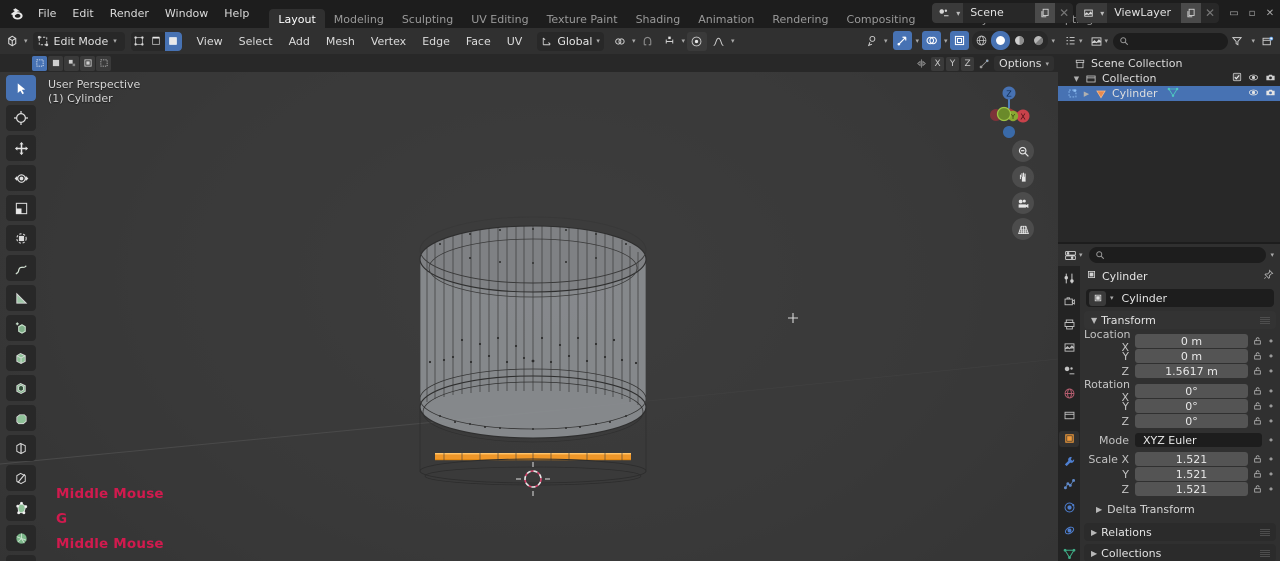 This screenshot has width=1280, height=561. I want to click on viewport-menu-uv: UV, so click(515, 41).